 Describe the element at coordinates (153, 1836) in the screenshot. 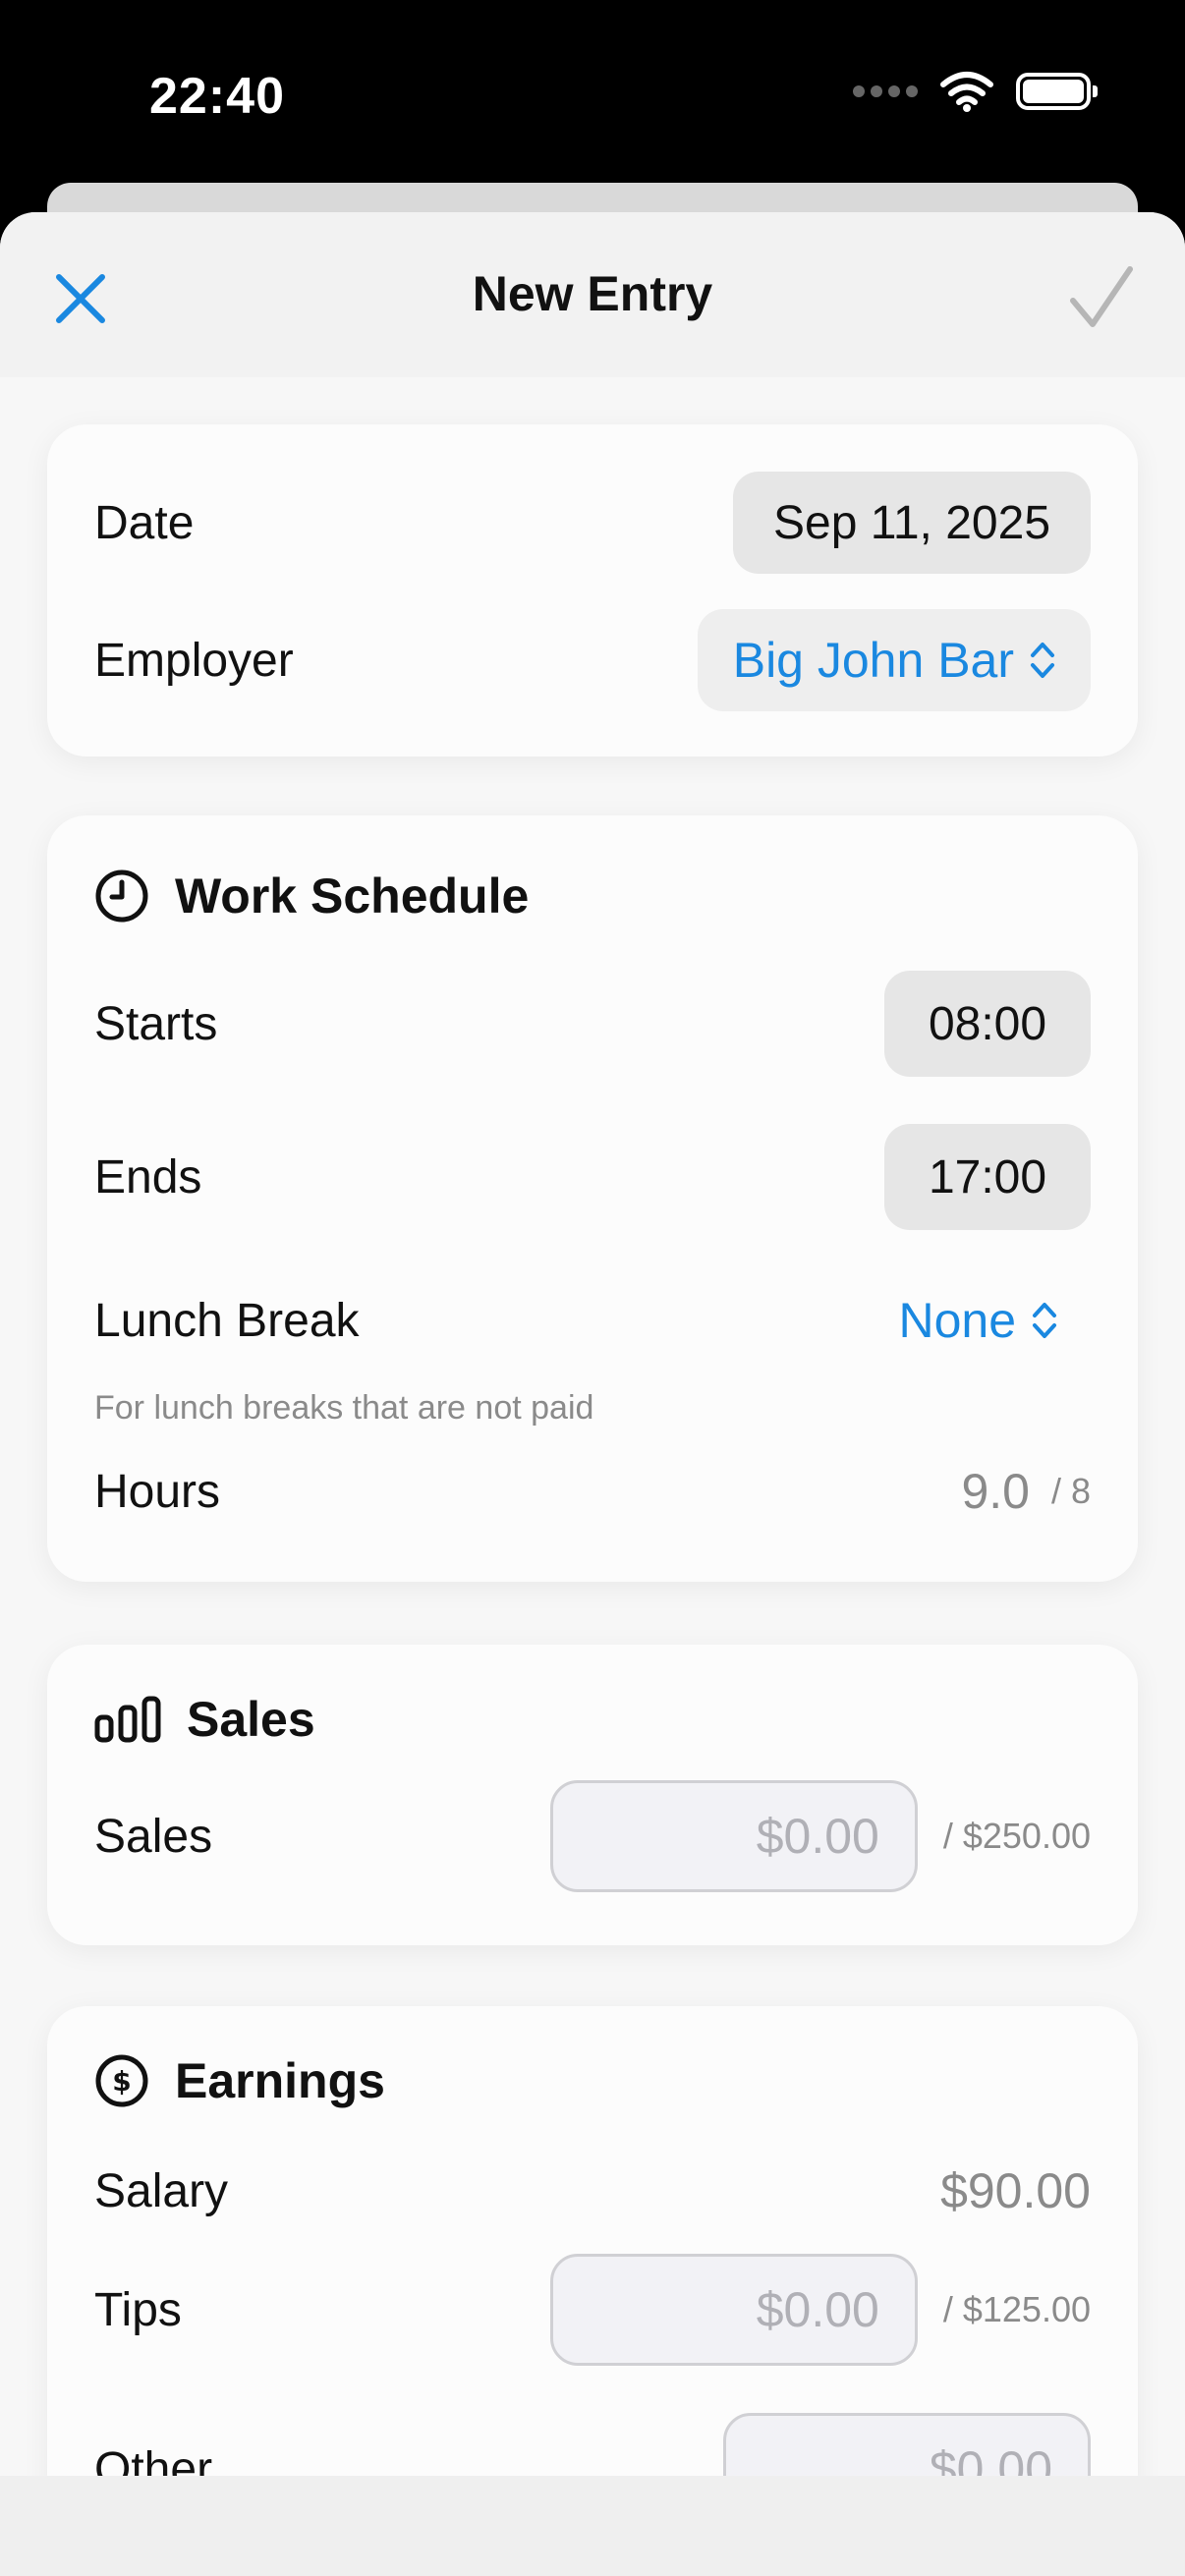

I see `sales-label: Sales` at that location.